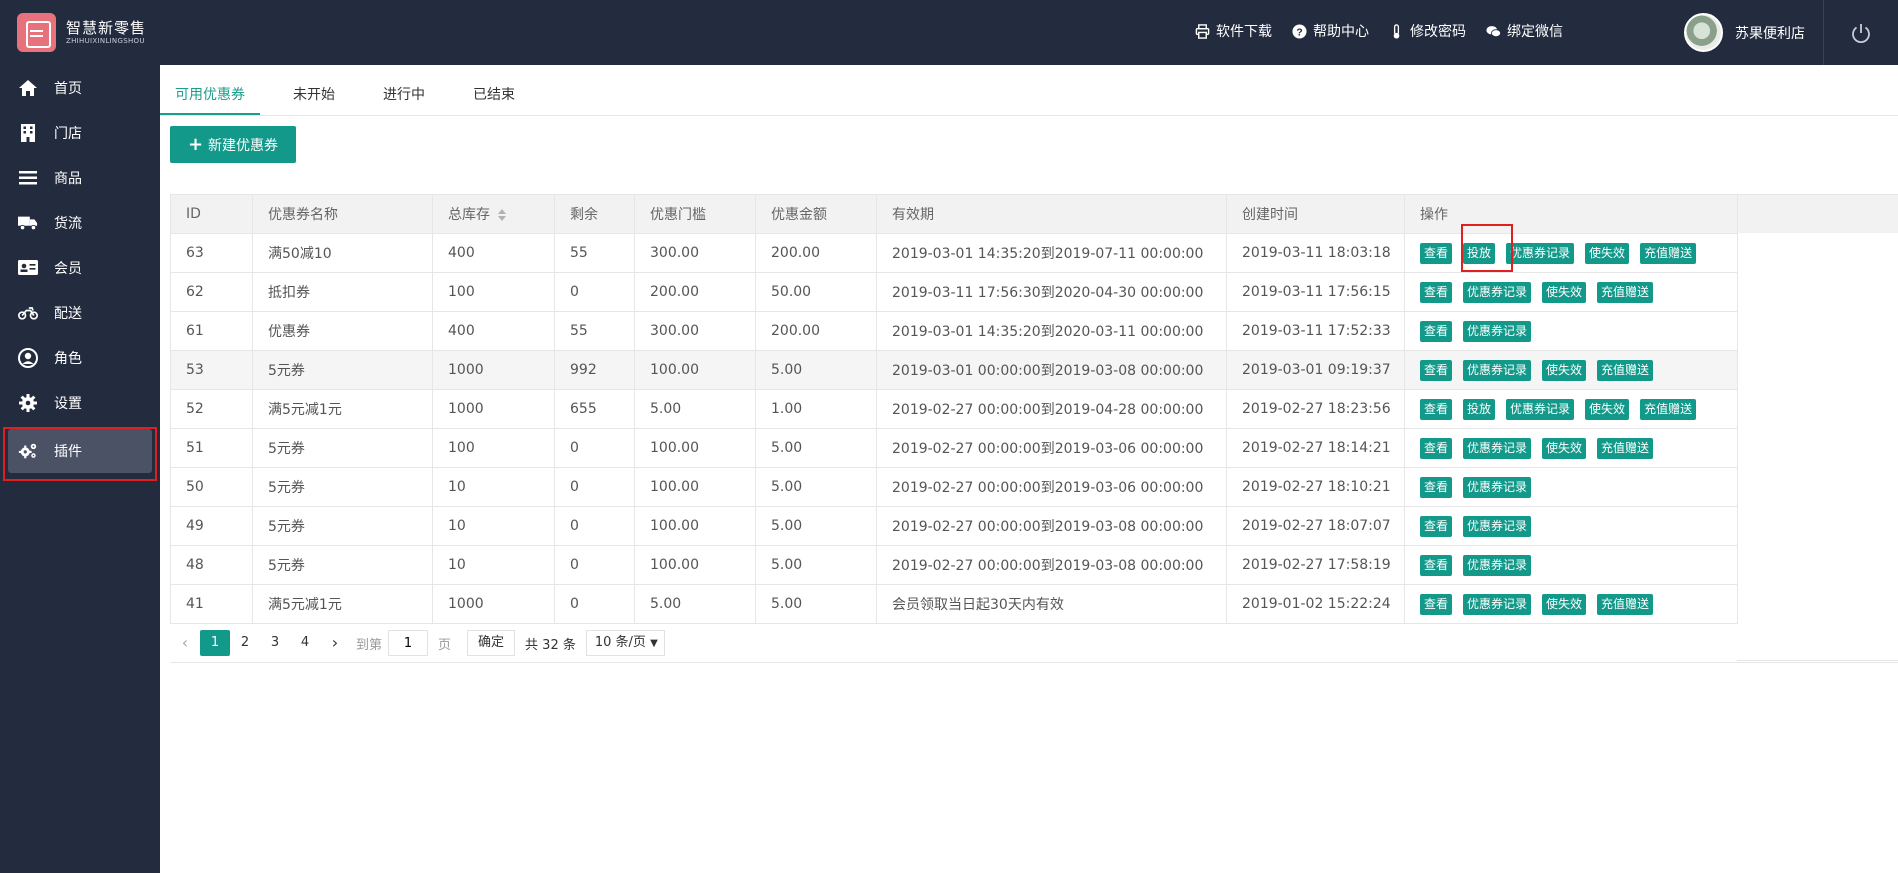 This screenshot has height=873, width=1898. I want to click on pager-divider, so click(1034, 662).